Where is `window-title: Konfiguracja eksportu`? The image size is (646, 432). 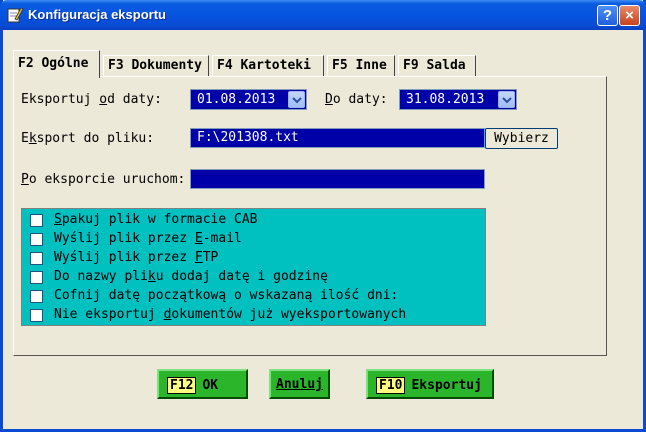
window-title: Konfiguracja eksportu is located at coordinates (97, 14).